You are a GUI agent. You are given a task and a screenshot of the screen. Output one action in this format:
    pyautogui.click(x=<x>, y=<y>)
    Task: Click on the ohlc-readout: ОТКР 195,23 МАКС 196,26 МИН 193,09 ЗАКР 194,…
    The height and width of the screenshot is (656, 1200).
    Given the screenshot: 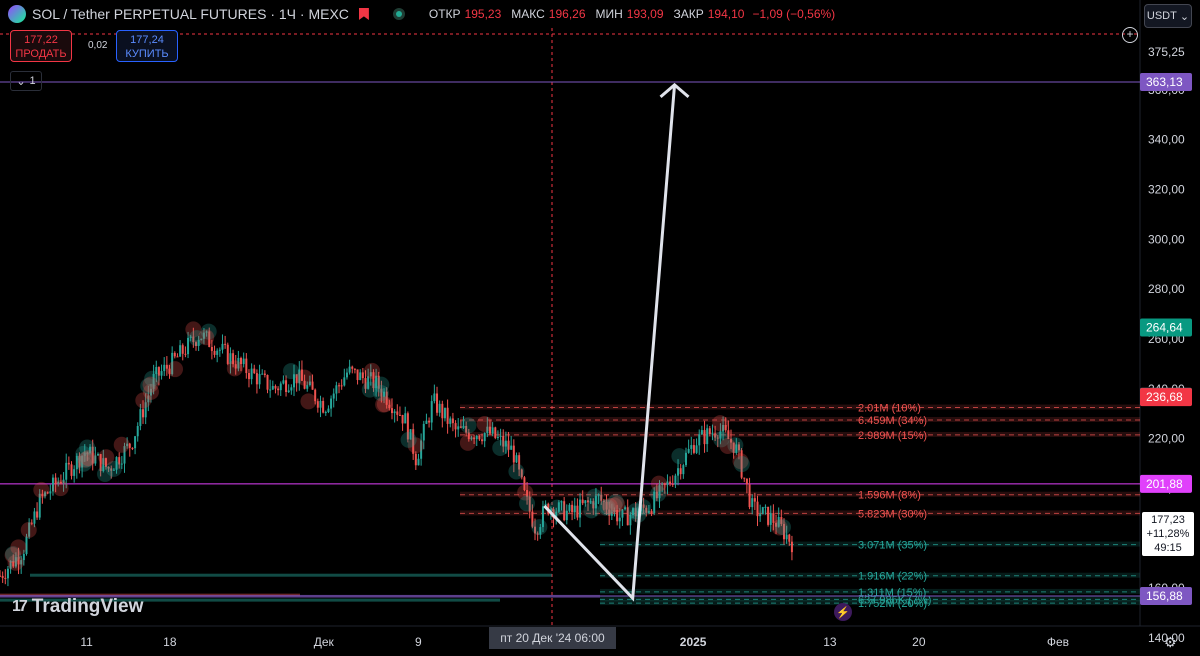 What is the action you would take?
    pyautogui.click(x=629, y=14)
    